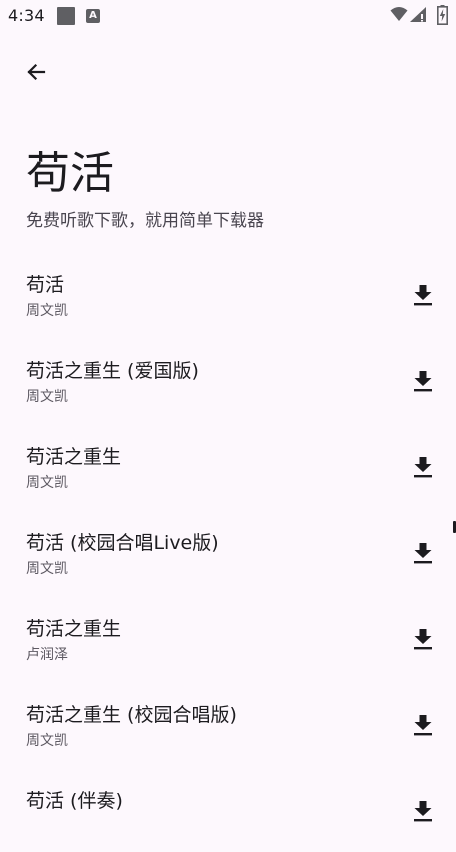  I want to click on list-item: 苟活 (伴奏), so click(228, 809).